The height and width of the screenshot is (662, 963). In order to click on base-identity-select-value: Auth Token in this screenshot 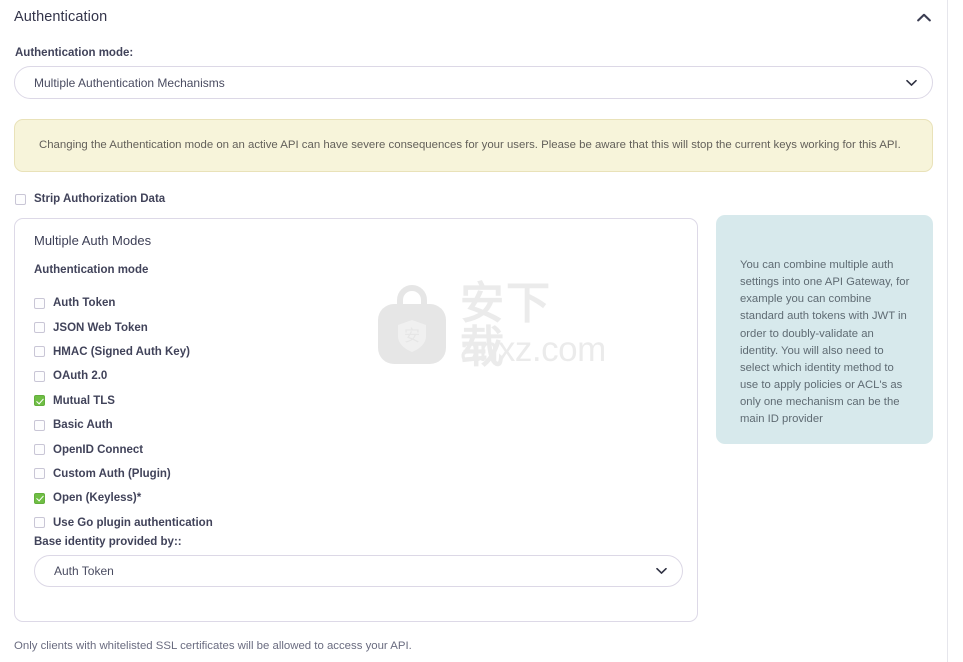, I will do `click(358, 571)`.